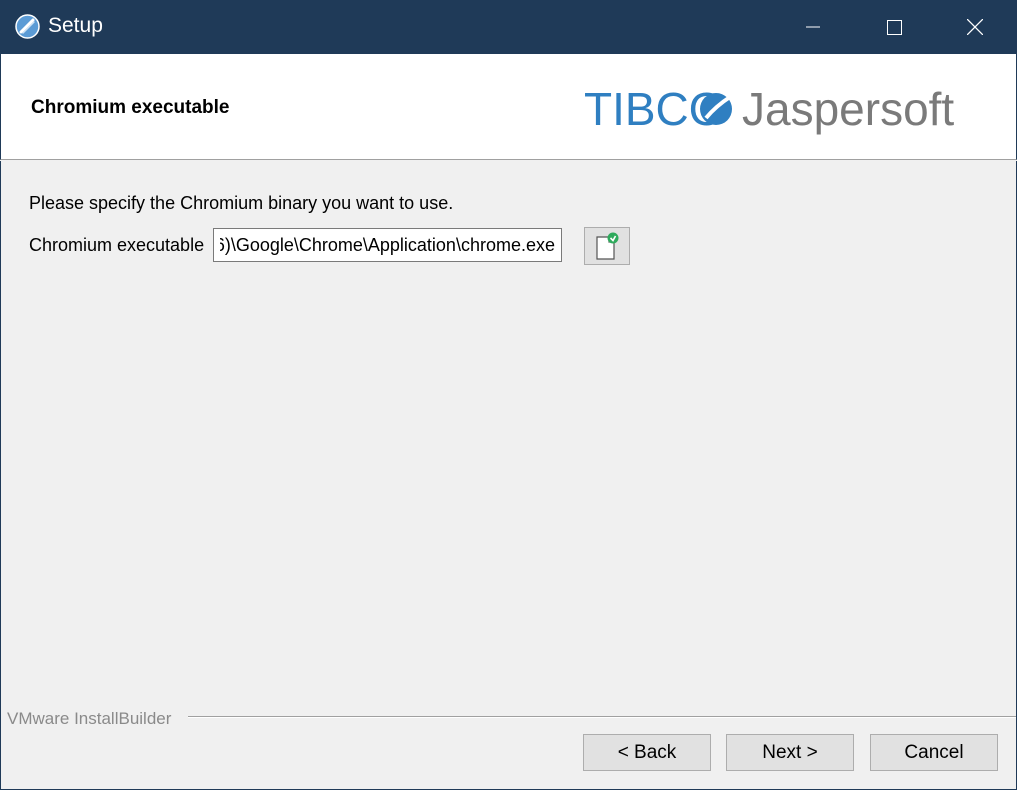  I want to click on setup-app-icon, so click(27, 26).